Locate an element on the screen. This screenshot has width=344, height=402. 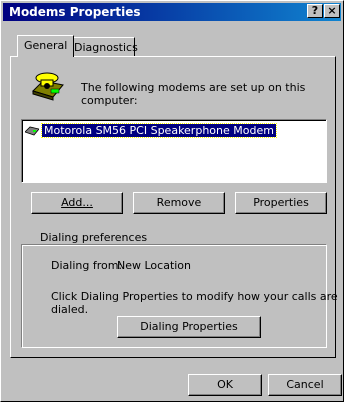
properties-button: Properties is located at coordinates (281, 203).